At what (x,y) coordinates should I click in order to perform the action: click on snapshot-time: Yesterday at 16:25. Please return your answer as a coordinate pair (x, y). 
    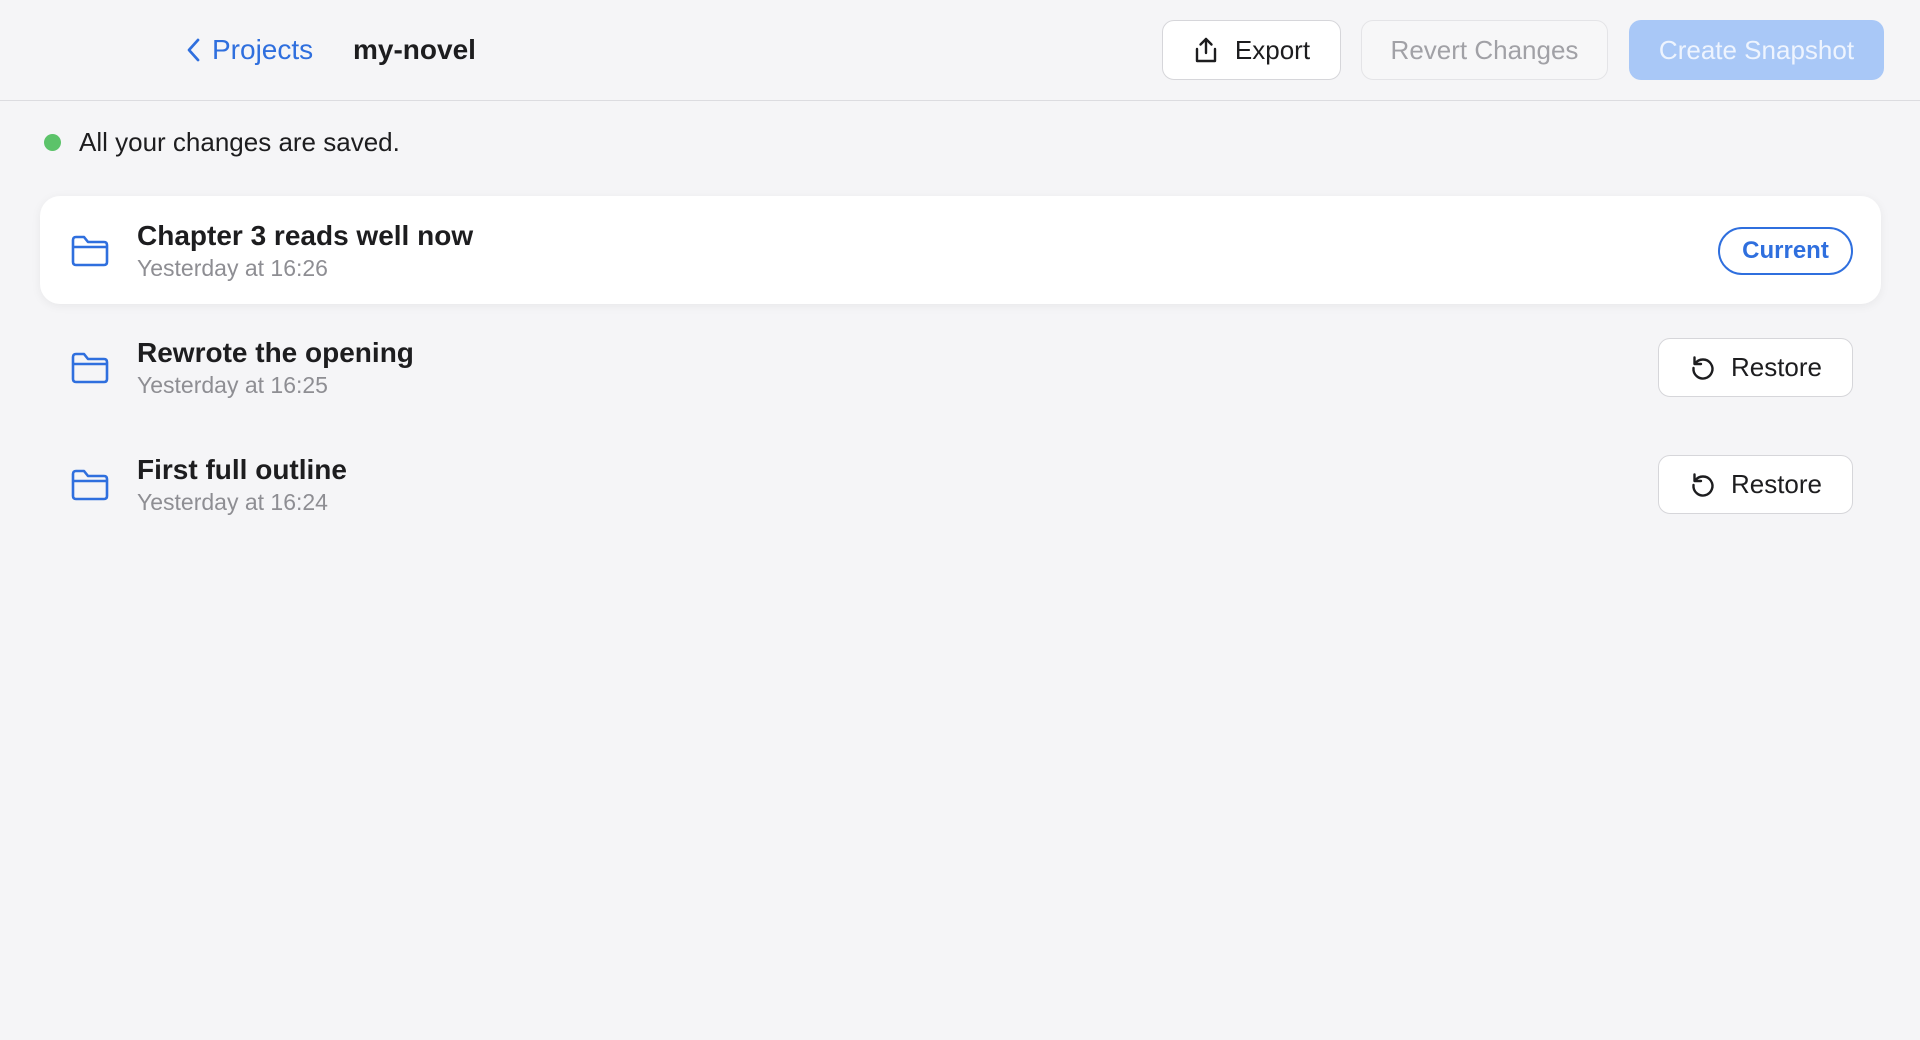
    Looking at the image, I should click on (232, 385).